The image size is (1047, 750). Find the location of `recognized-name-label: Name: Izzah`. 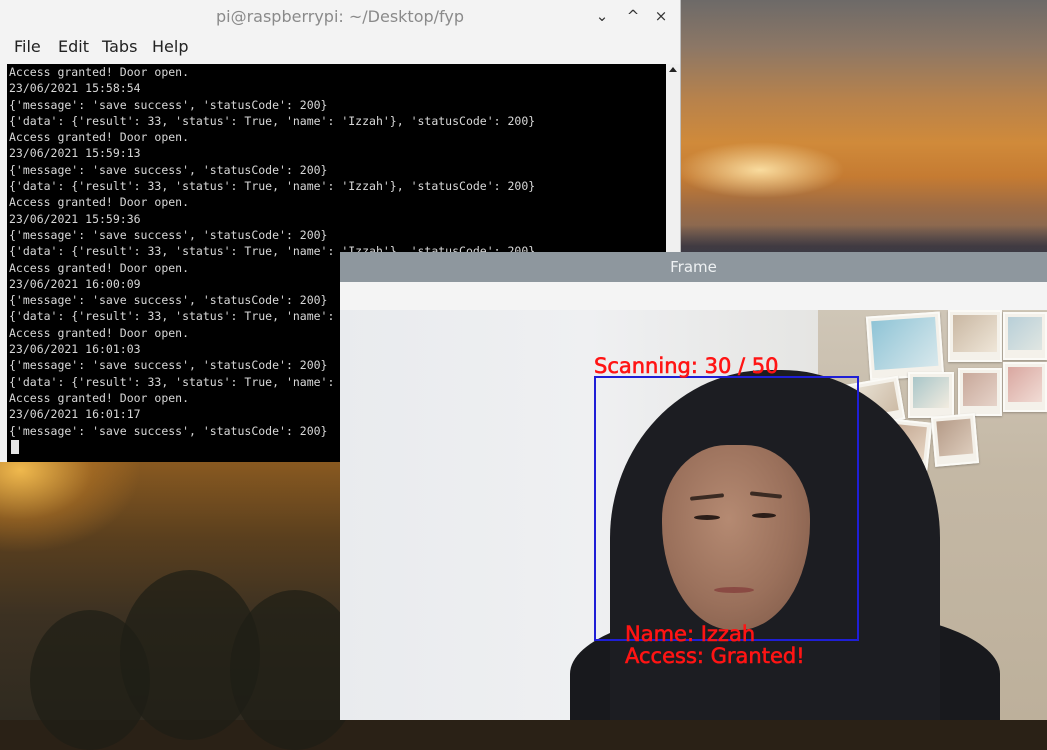

recognized-name-label: Name: Izzah is located at coordinates (690, 634).